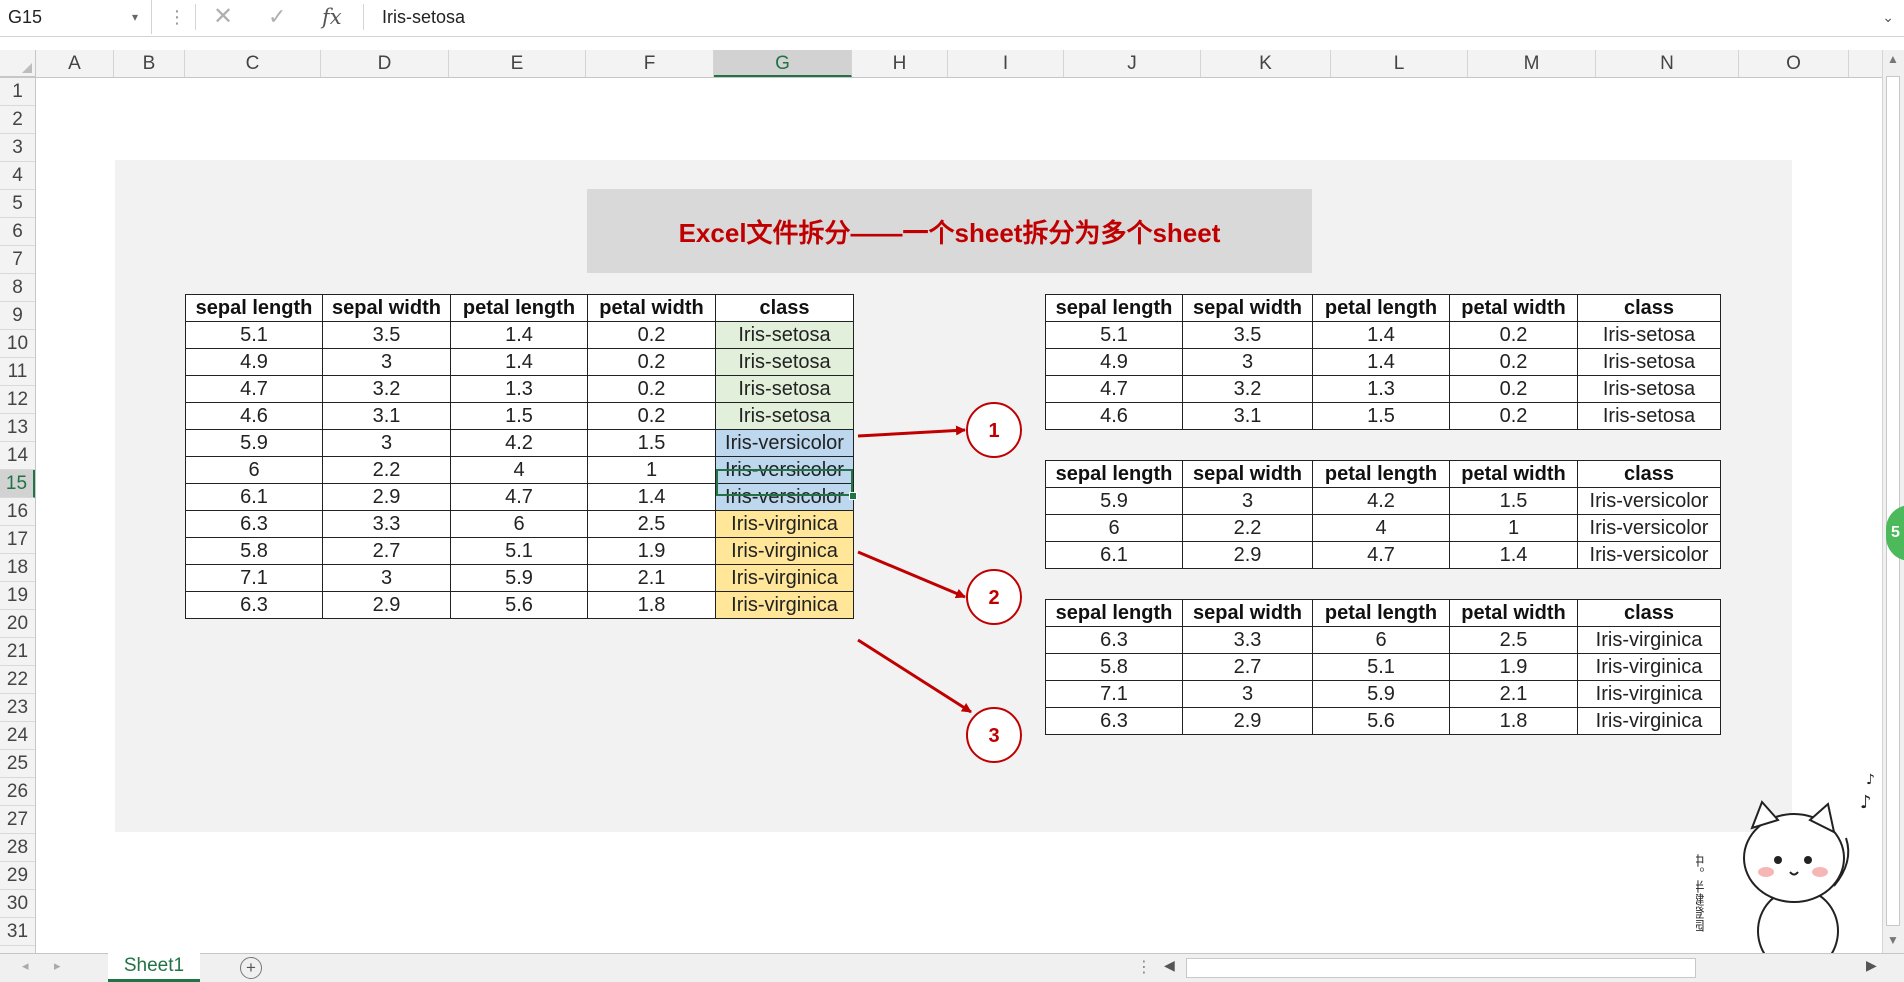 The image size is (1904, 982). Describe the element at coordinates (17, 92) in the screenshot. I see `row-header-1: 1` at that location.